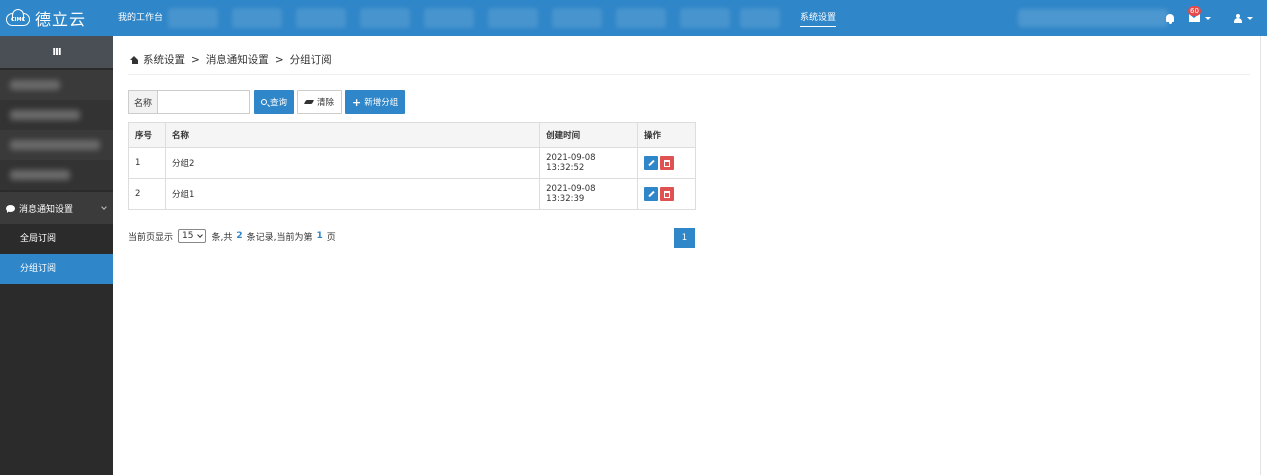  I want to click on logo-text: 德立云, so click(61, 19).